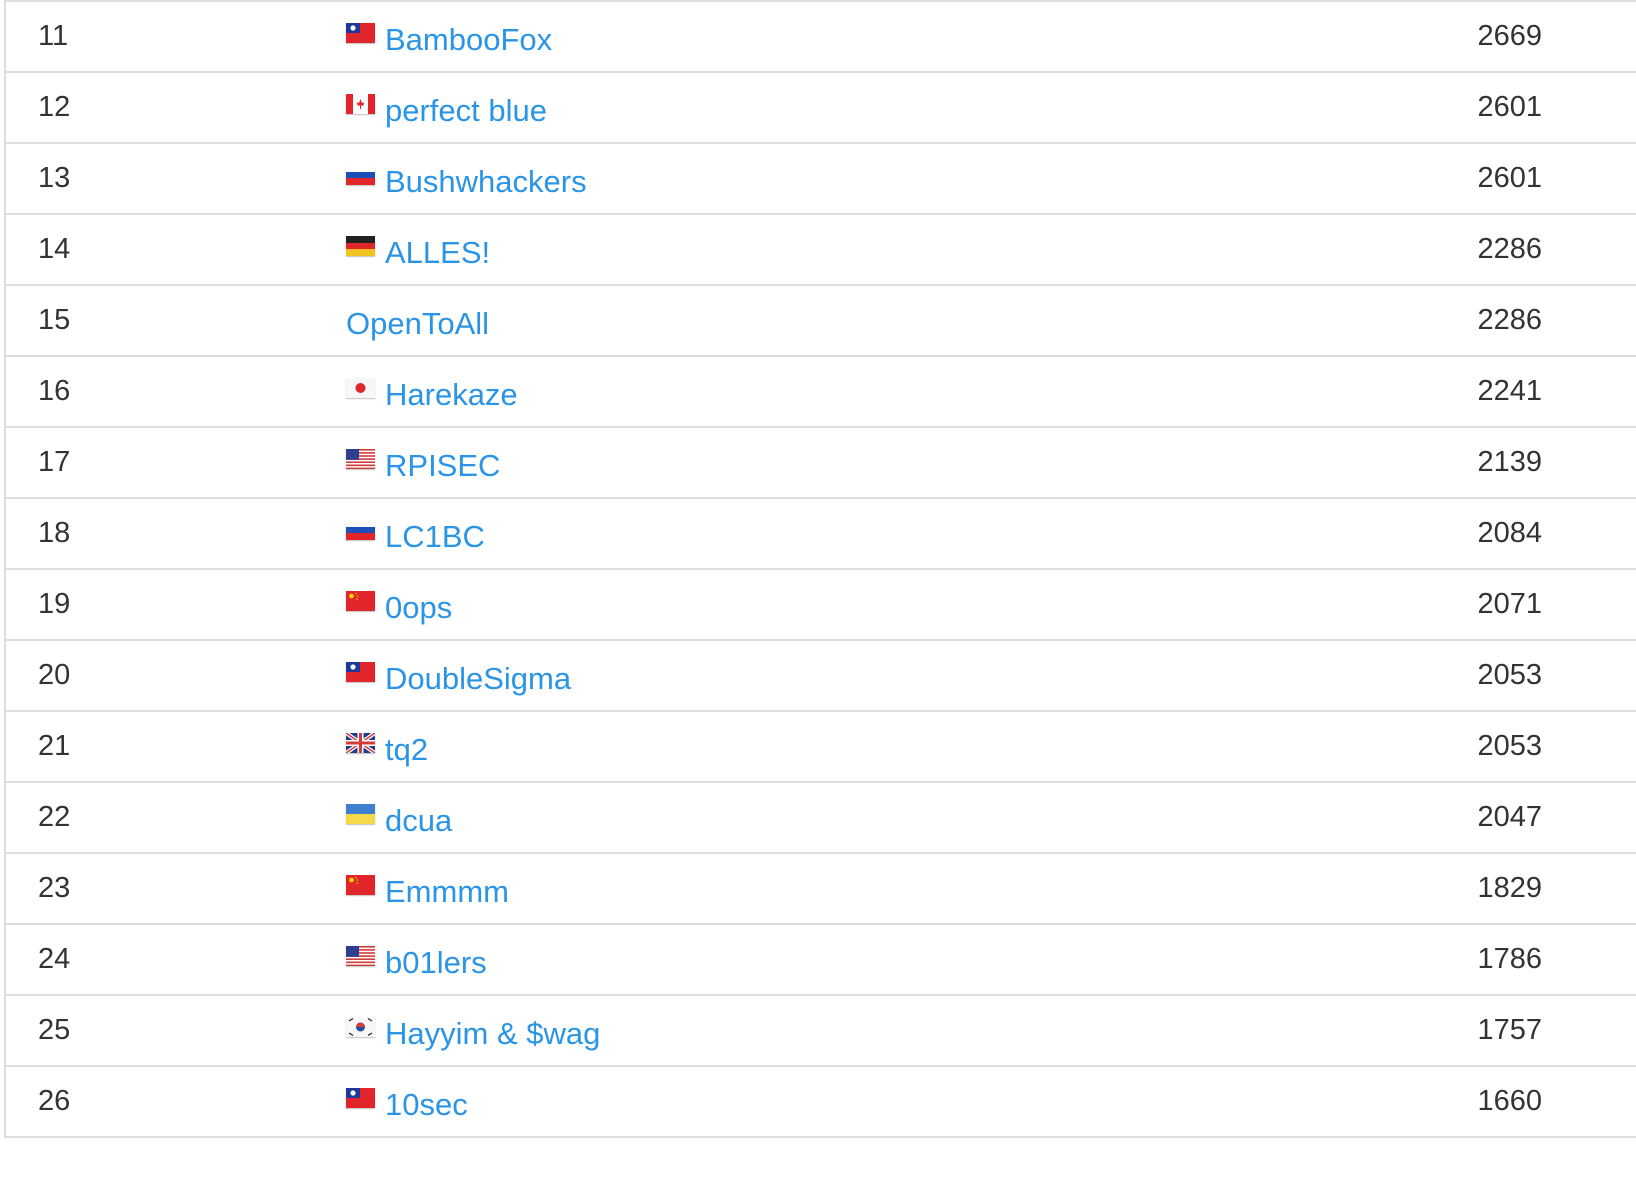 This screenshot has width=1636, height=1190. What do you see at coordinates (1509, 1030) in the screenshot?
I see `score-cell: 1757` at bounding box center [1509, 1030].